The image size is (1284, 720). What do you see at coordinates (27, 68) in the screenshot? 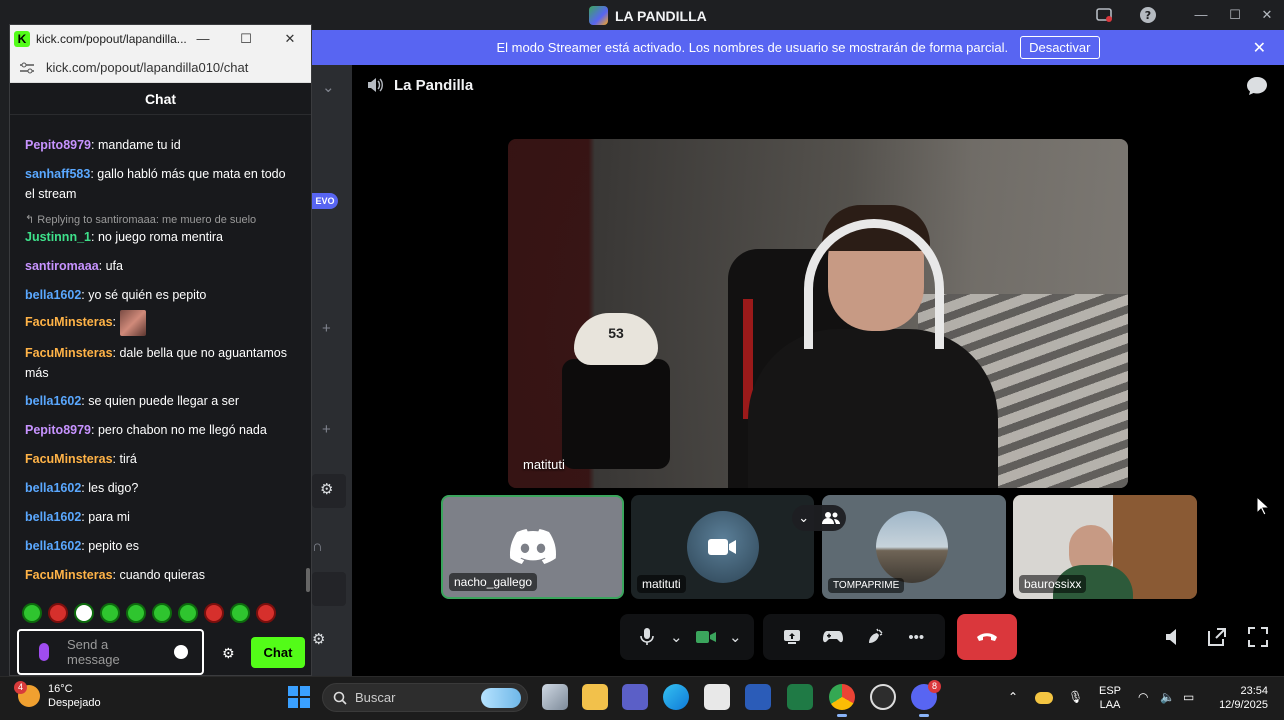
I see `site-settings-icon` at bounding box center [27, 68].